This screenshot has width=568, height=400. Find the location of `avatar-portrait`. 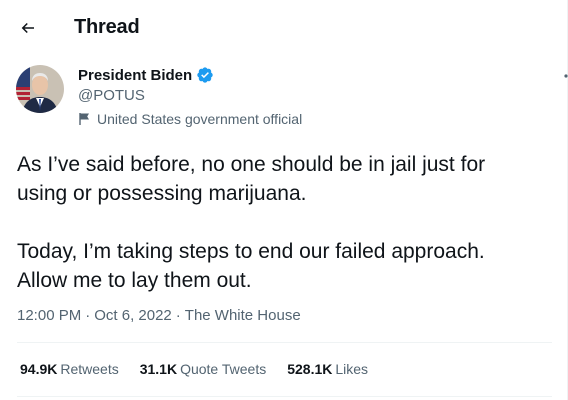

avatar-portrait is located at coordinates (40, 89).